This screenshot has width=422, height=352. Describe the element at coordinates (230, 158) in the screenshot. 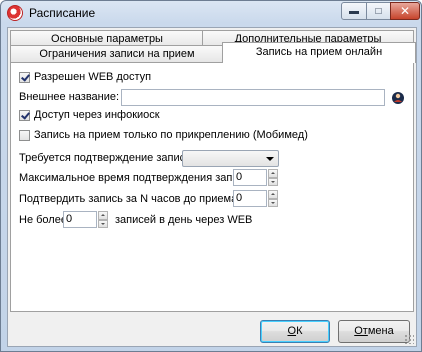

I see `confirmation-required-select` at that location.